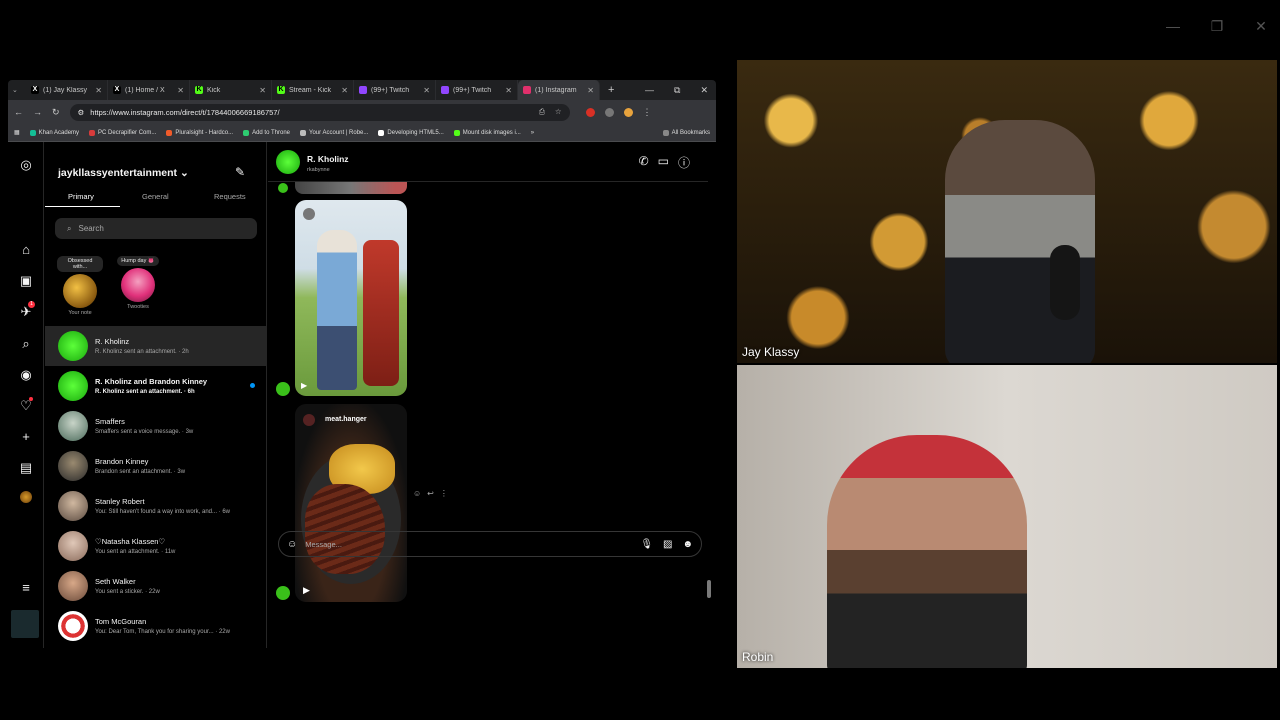 The width and height of the screenshot is (1280, 720). What do you see at coordinates (542, 112) in the screenshot?
I see `install-icon: ⎙` at bounding box center [542, 112].